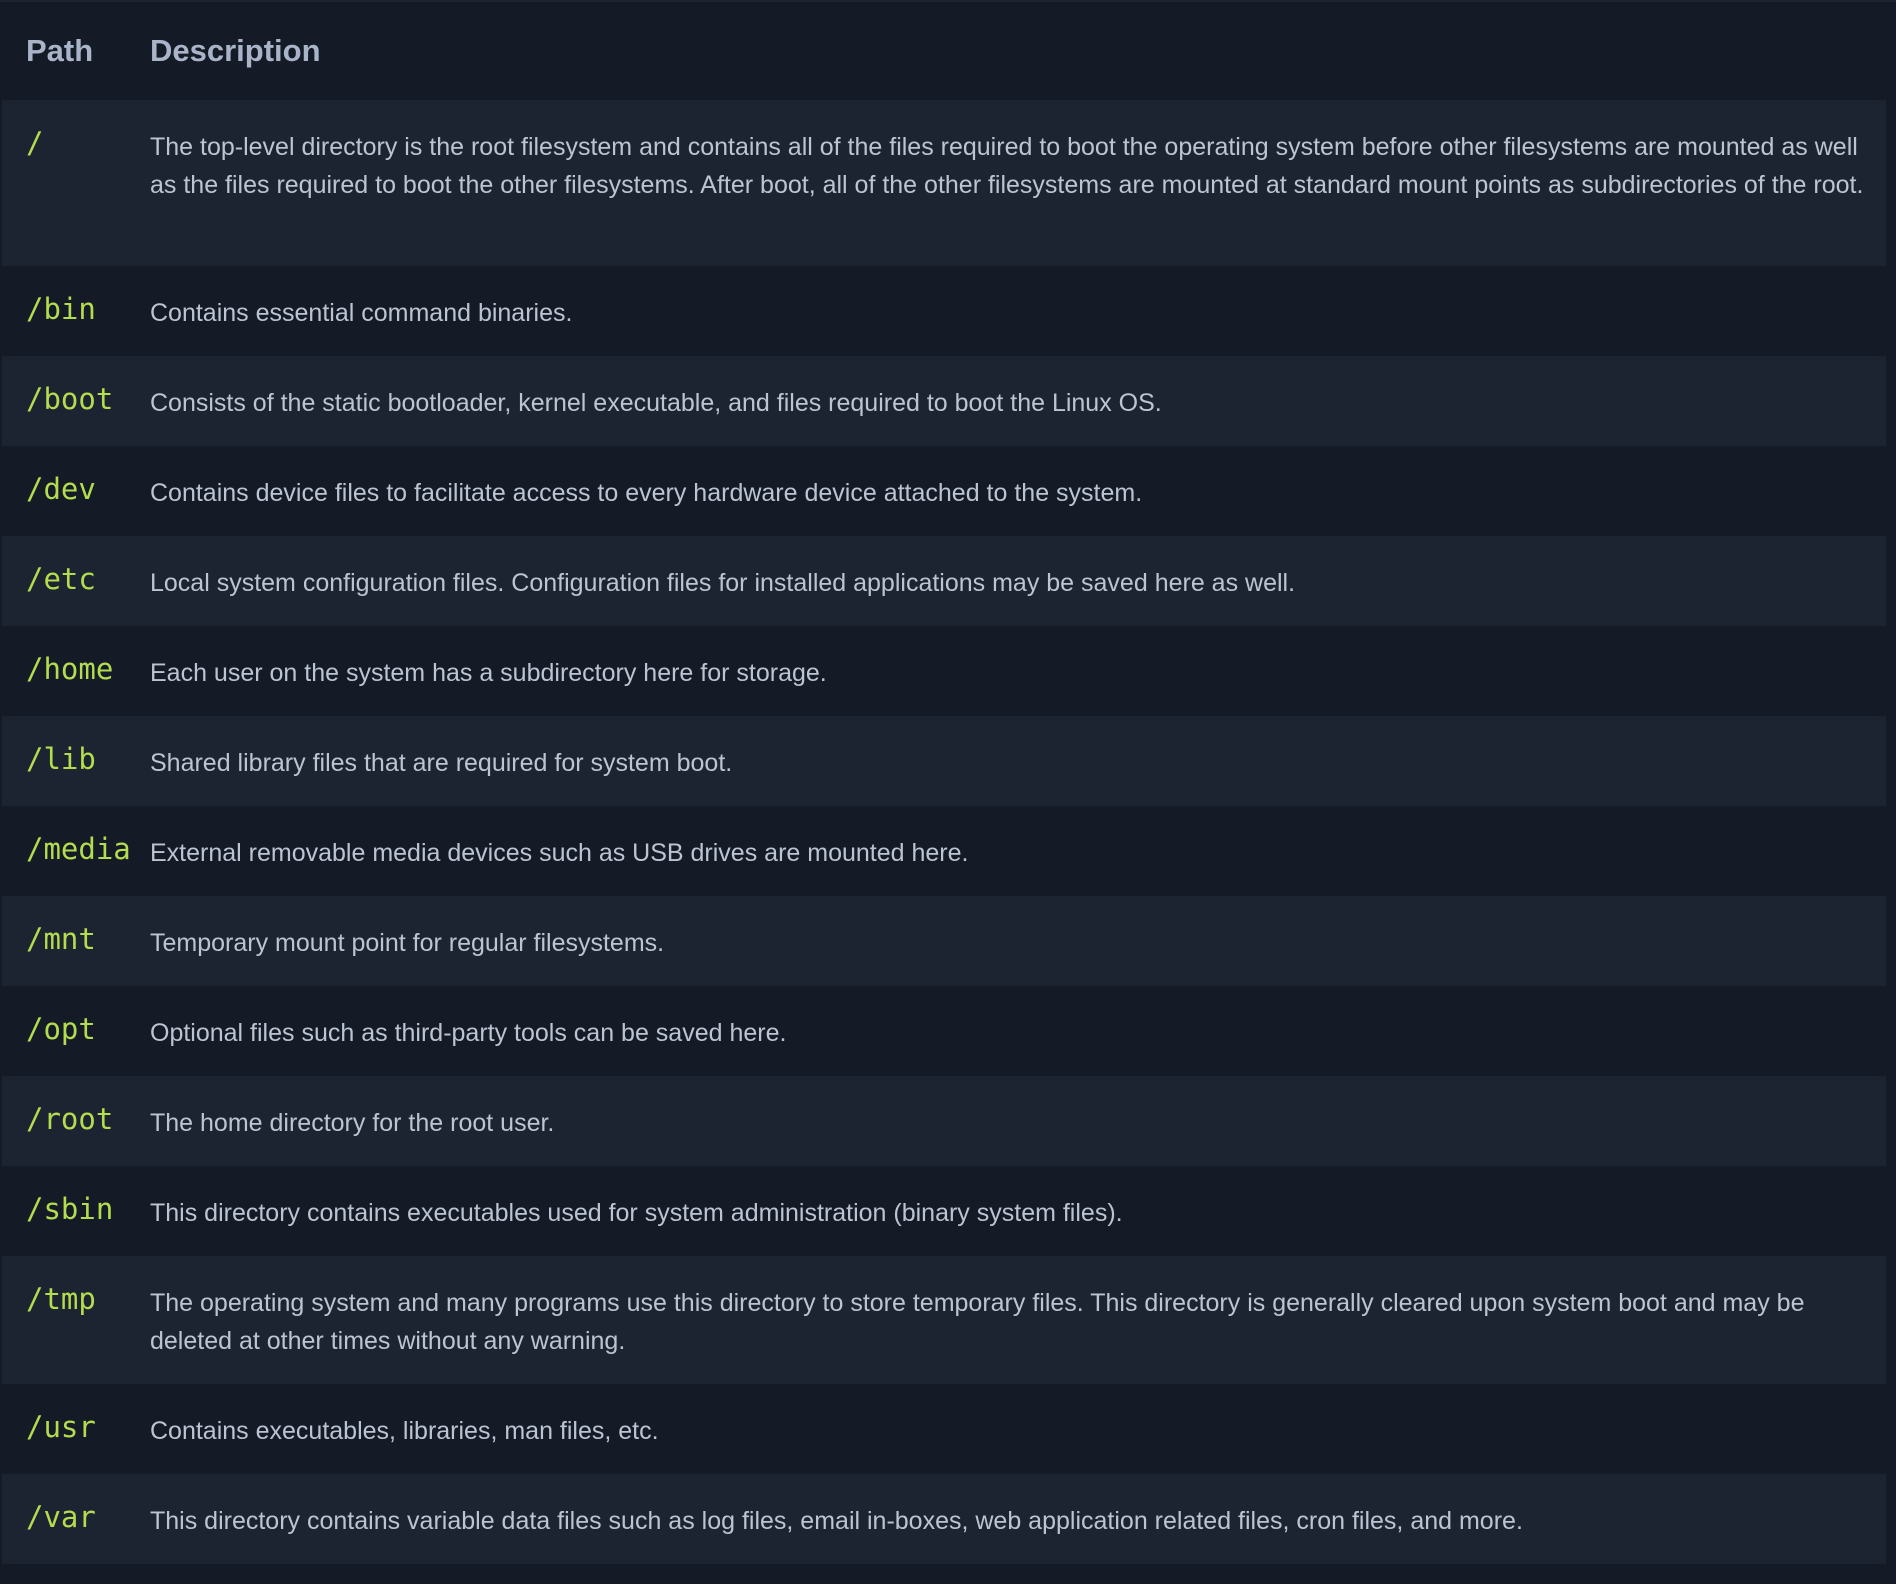 The height and width of the screenshot is (1584, 1896). Describe the element at coordinates (61, 939) in the screenshot. I see `path-cell: /mnt` at that location.